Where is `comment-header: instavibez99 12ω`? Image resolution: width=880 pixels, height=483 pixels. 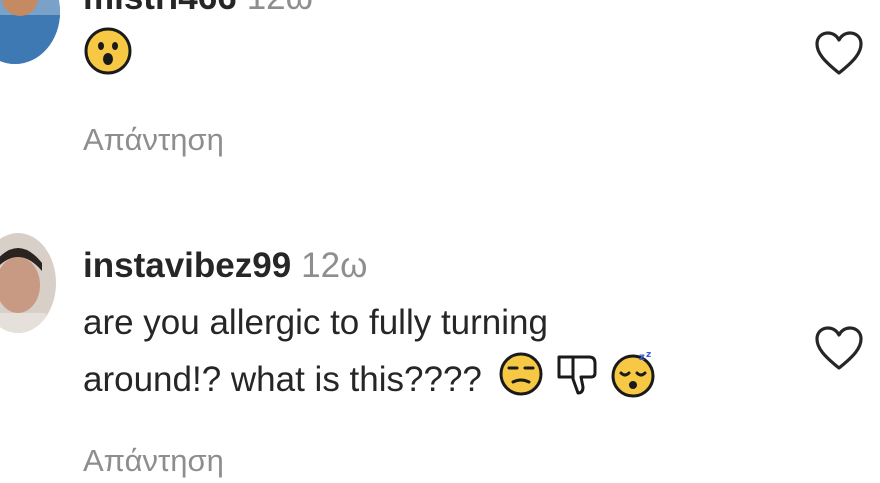 comment-header: instavibez99 12ω is located at coordinates (225, 266).